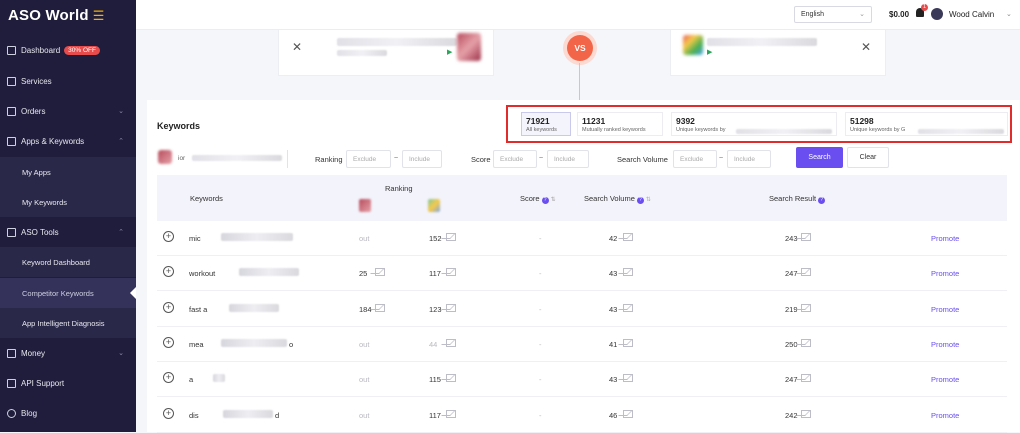 This screenshot has height=433, width=1020. I want to click on stat-label: All keywords, so click(541, 130).